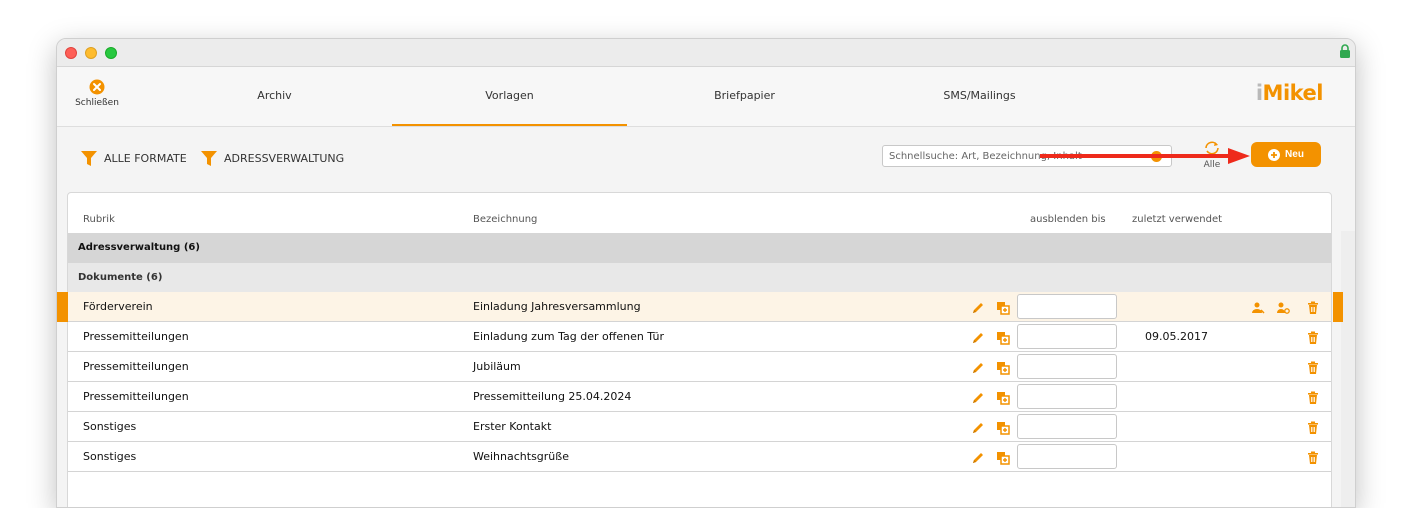 This screenshot has height=508, width=1412. I want to click on cell-bezeichnung: Pressemitteilung 25.04.2024, so click(552, 396).